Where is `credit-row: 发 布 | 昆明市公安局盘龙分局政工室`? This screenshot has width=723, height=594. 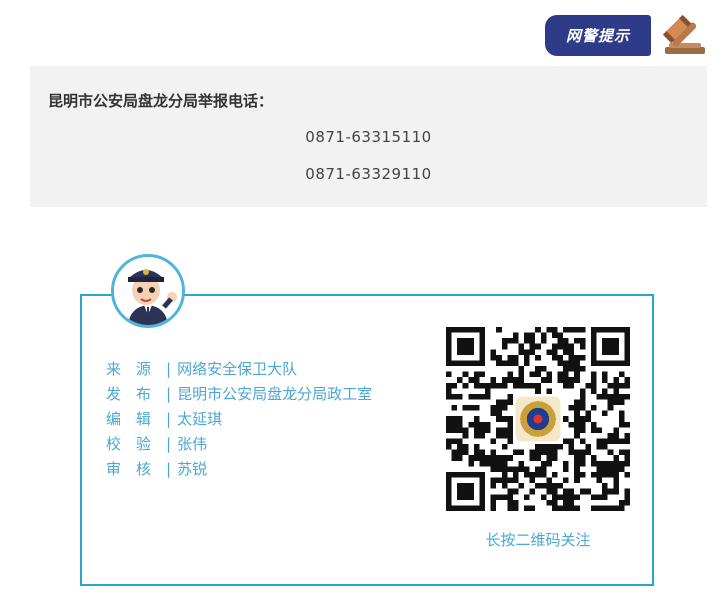 credit-row: 发 布 | 昆明市公安局盘龙分局政工室 is located at coordinates (239, 393).